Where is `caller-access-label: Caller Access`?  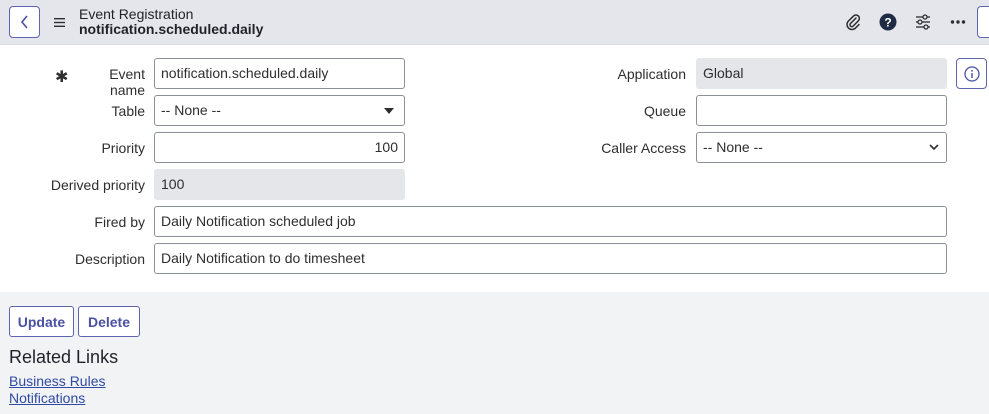
caller-access-label: Caller Access is located at coordinates (643, 148).